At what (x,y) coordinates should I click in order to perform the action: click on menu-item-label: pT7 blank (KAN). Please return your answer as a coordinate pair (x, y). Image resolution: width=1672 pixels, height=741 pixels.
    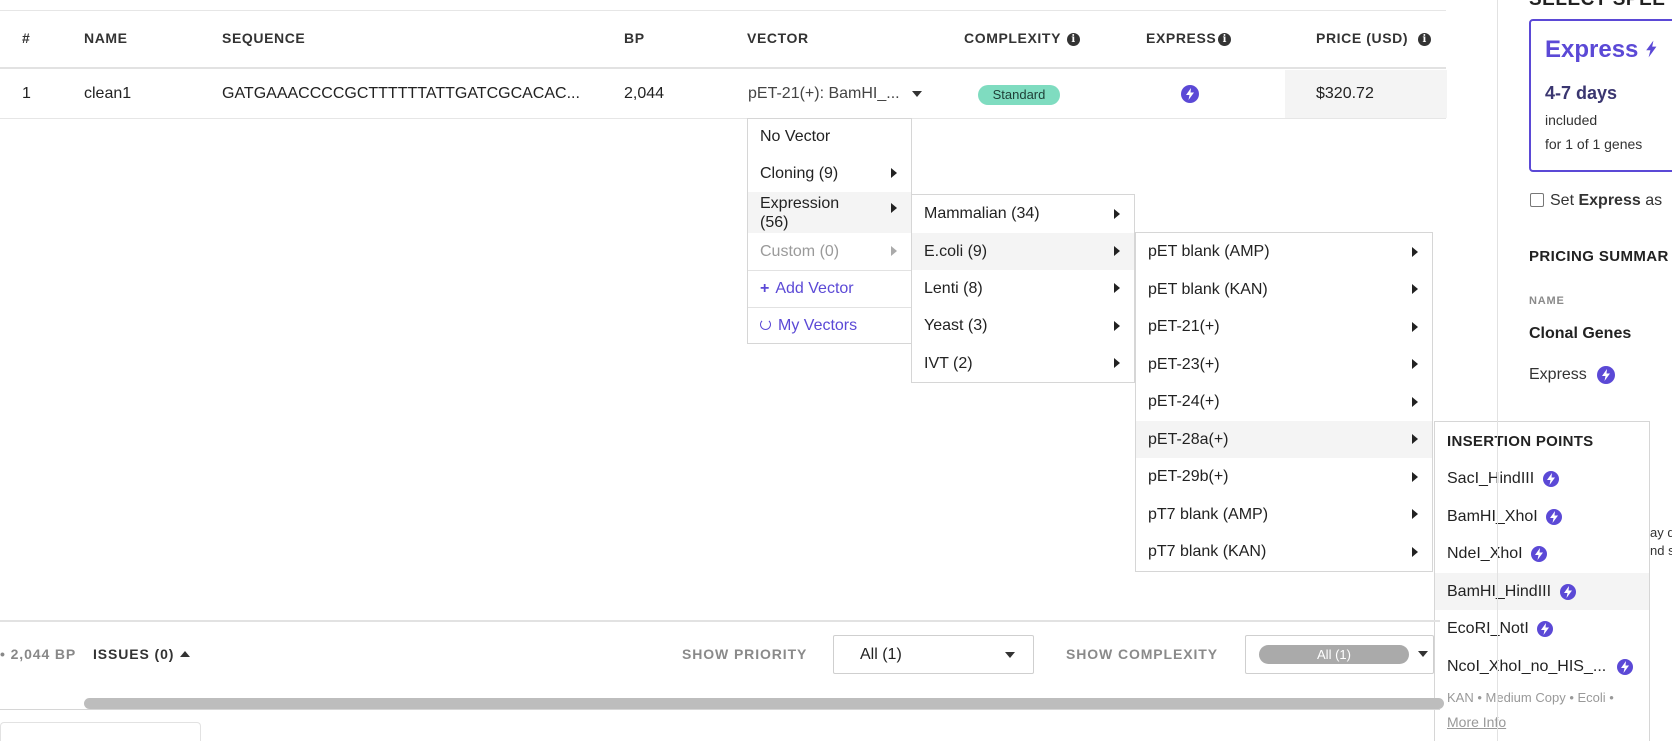
    Looking at the image, I should click on (1207, 551).